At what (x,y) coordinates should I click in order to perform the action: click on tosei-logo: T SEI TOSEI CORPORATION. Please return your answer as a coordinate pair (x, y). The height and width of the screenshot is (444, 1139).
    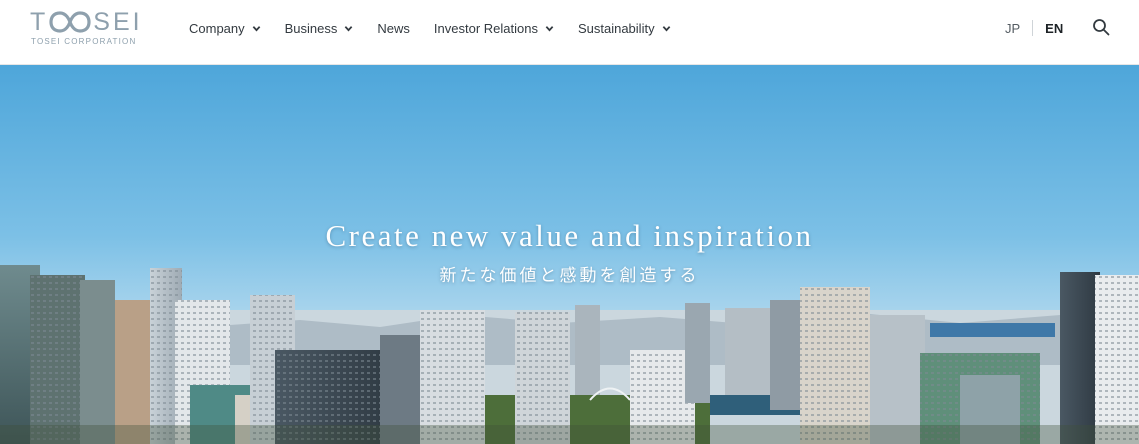
    Looking at the image, I should click on (86, 28).